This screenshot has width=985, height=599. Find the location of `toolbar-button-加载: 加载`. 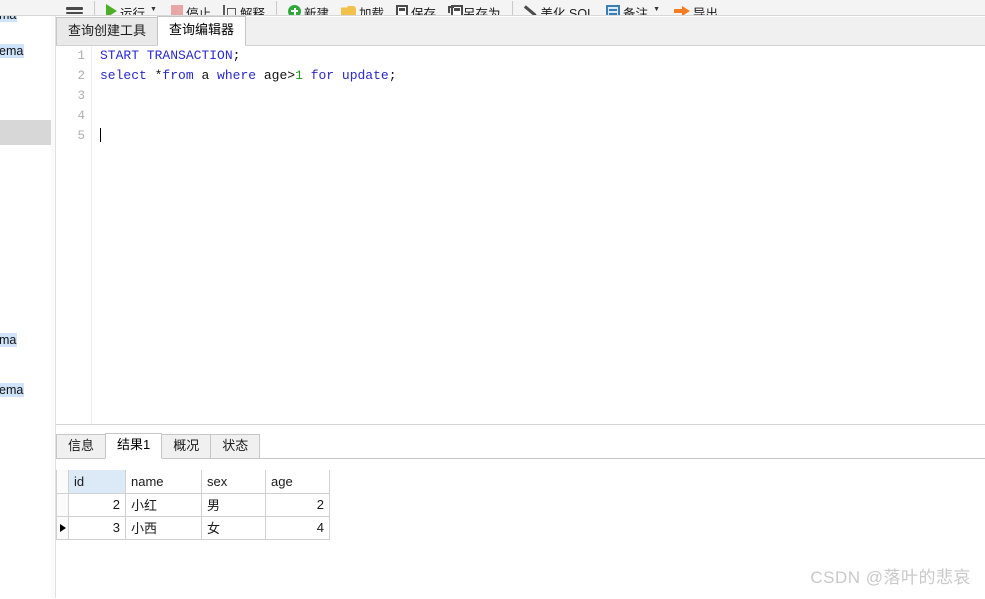

toolbar-button-加载: 加载 is located at coordinates (362, 7).